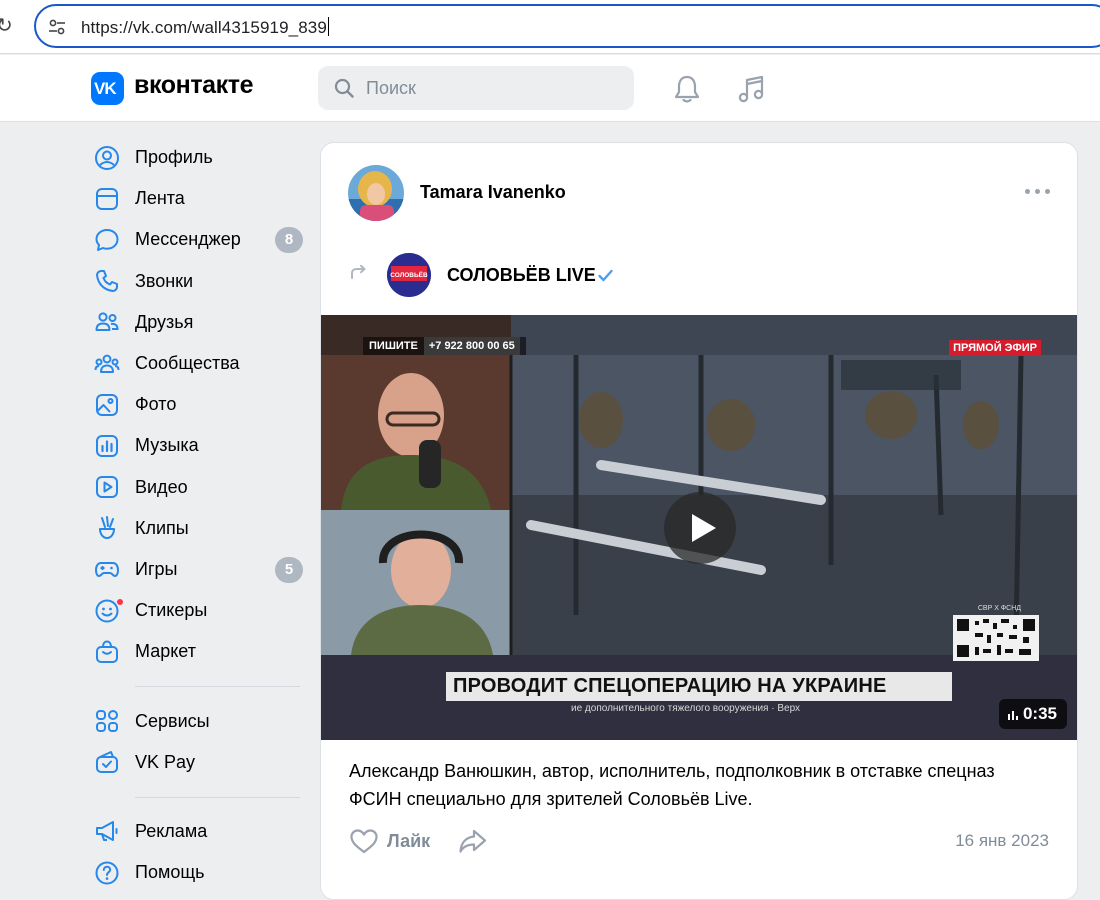  I want to click on browser-toolbar: ↻ https://vk.com/wall4315919_839, so click(550, 27).